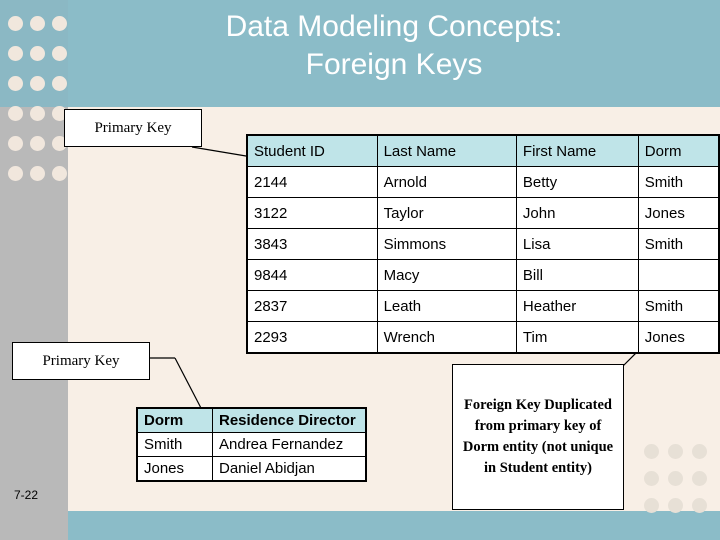  I want to click on table-header-row: Student ID Last Name First Name Dorm, so click(483, 150).